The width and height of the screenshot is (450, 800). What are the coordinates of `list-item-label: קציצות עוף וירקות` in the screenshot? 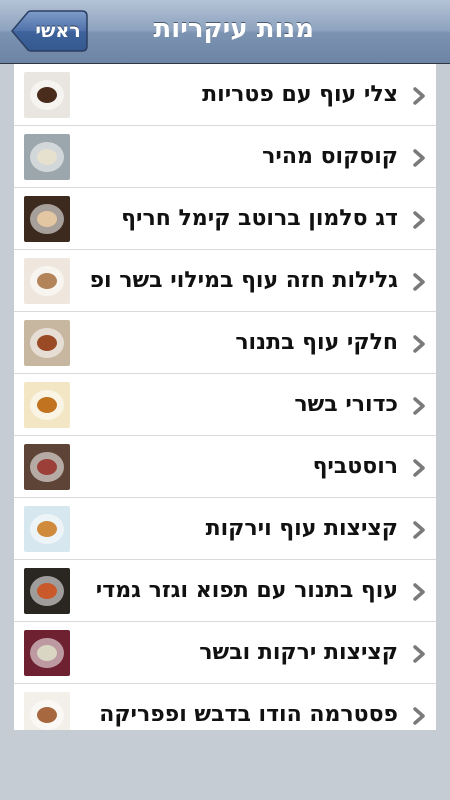 It's located at (301, 528).